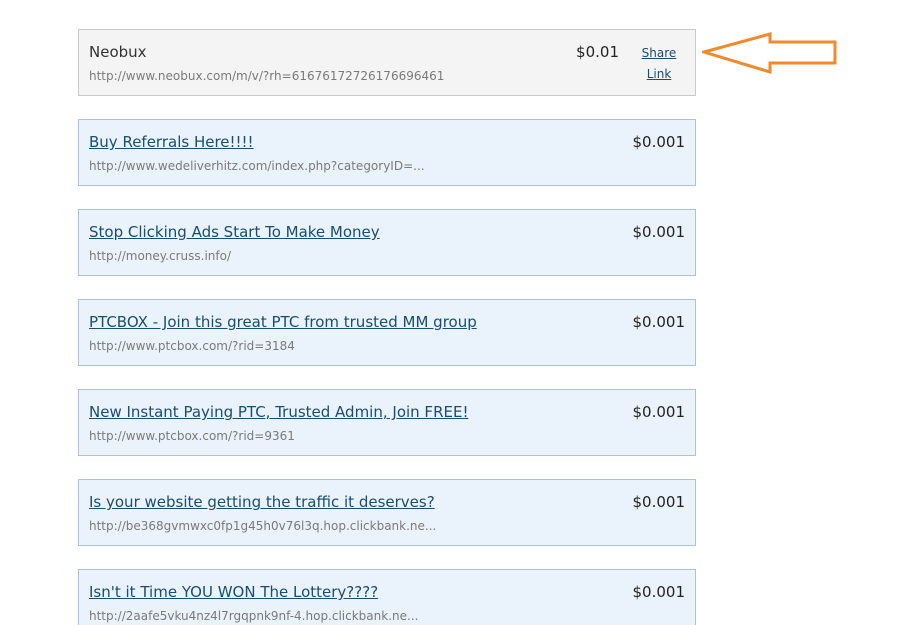  Describe the element at coordinates (118, 52) in the screenshot. I see `ad-title: Neobux` at that location.